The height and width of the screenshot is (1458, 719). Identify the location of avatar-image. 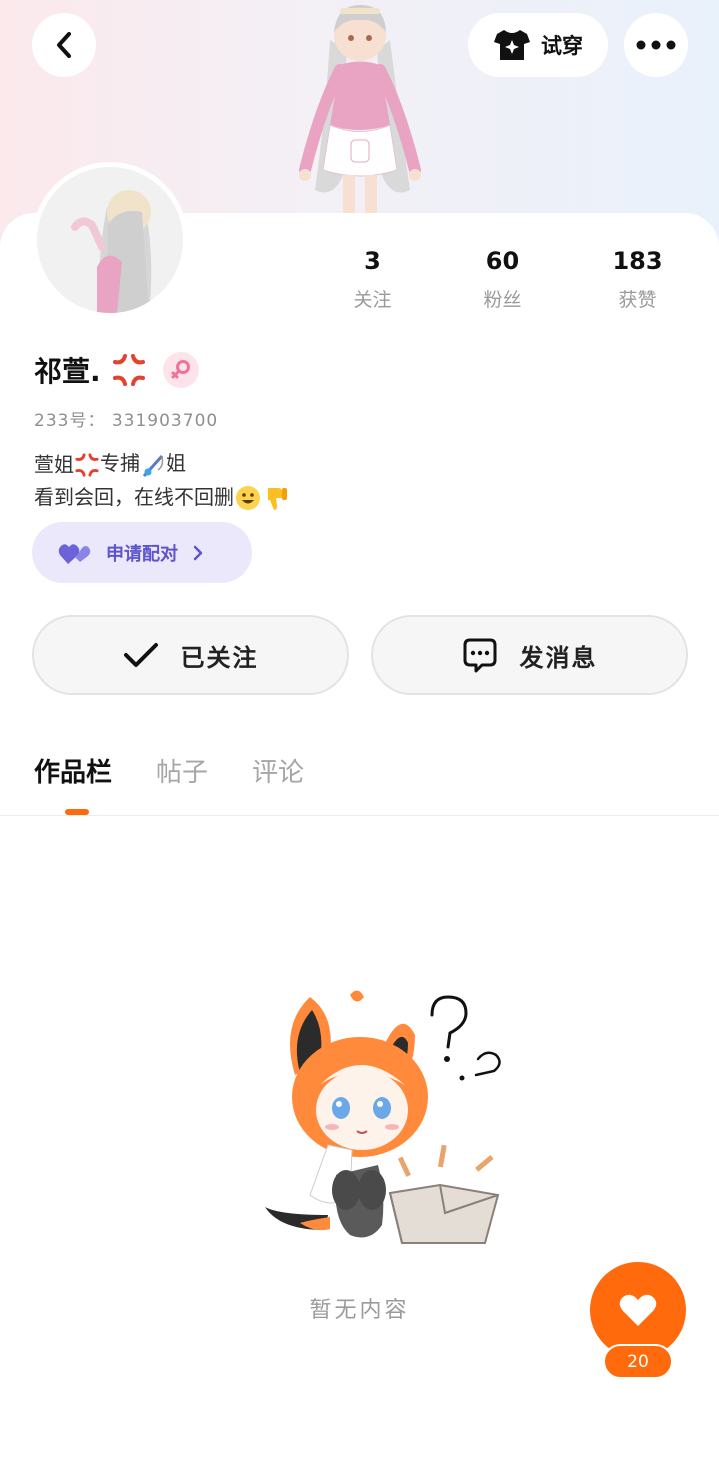
(110, 240).